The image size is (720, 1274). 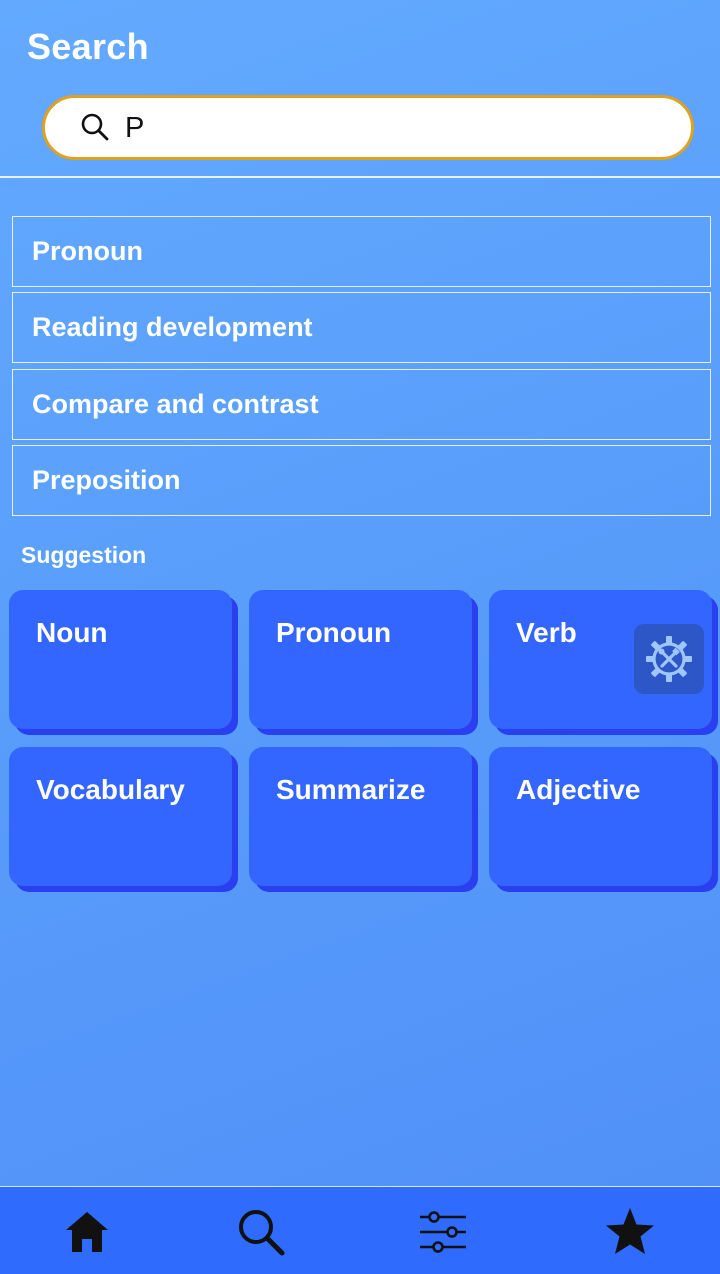 I want to click on sliders-icon, so click(x=443, y=1232).